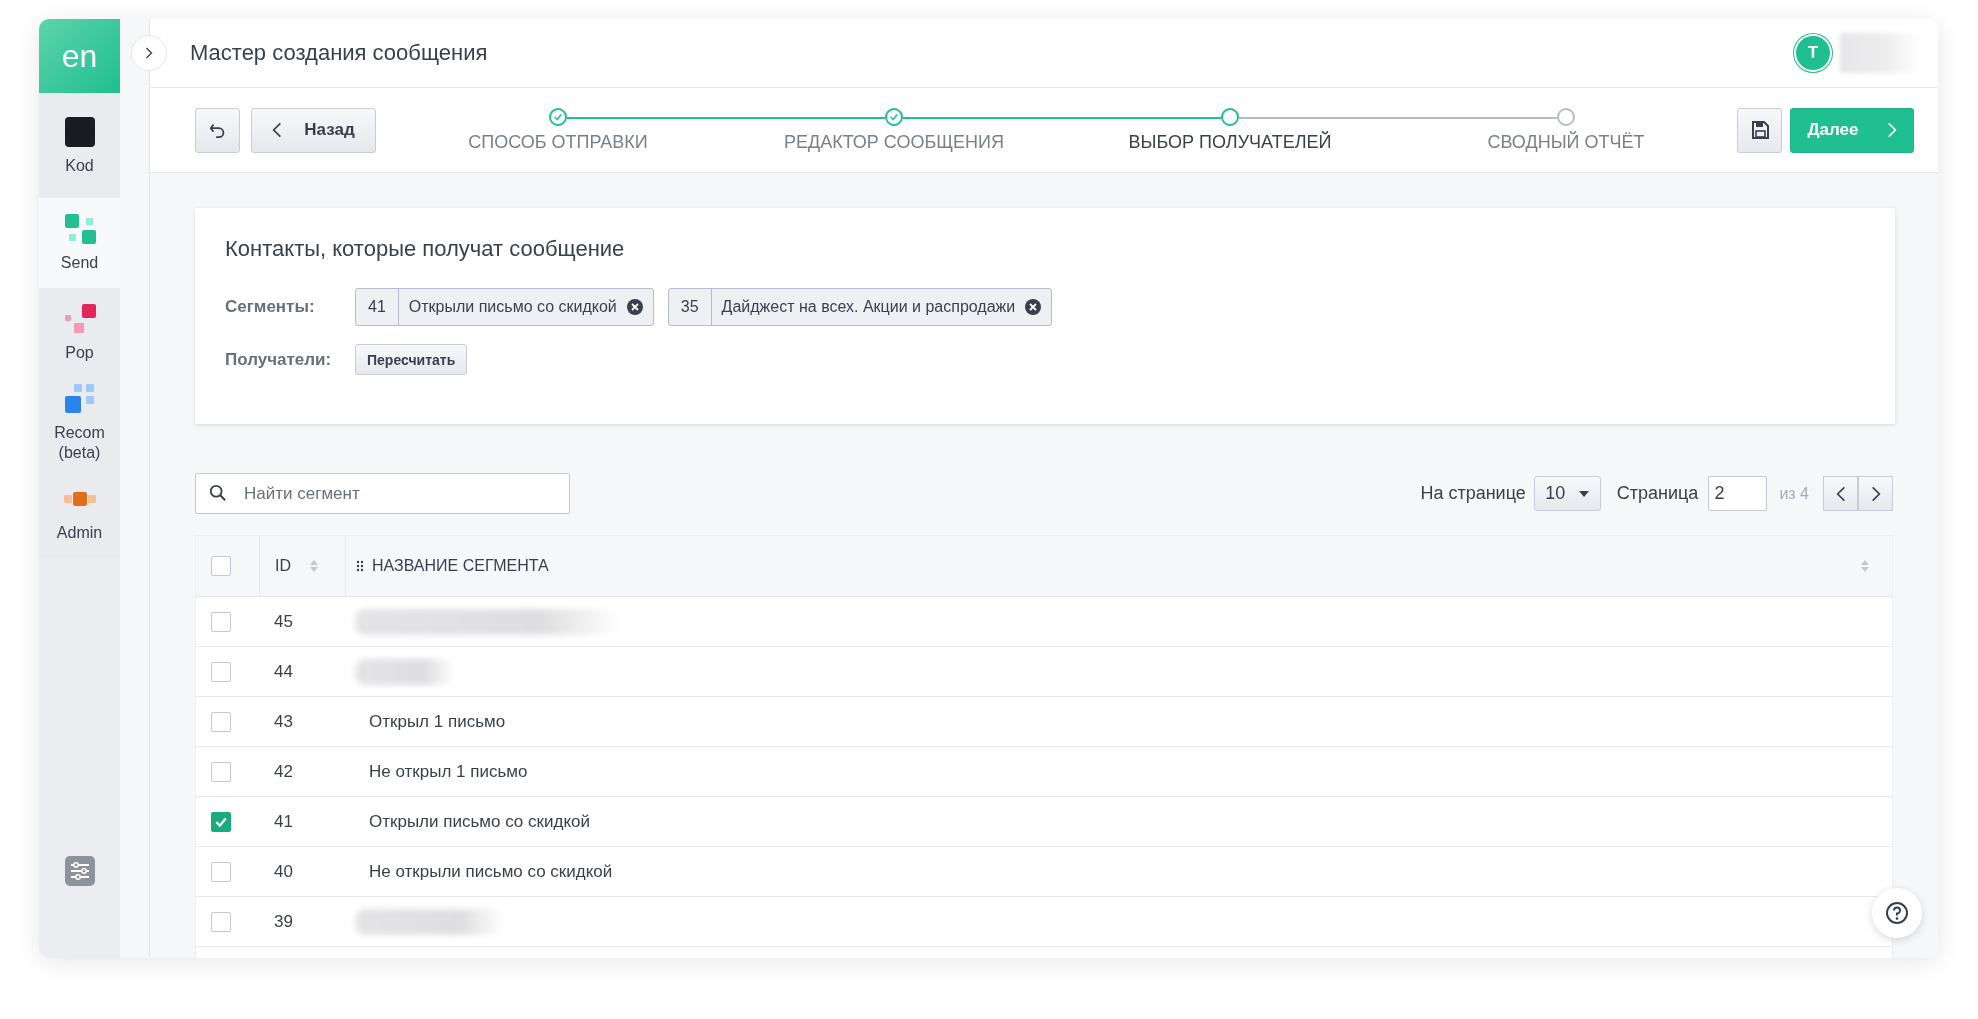 The width and height of the screenshot is (1978, 1019). I want to click on sidebar-label: Send, so click(79, 263).